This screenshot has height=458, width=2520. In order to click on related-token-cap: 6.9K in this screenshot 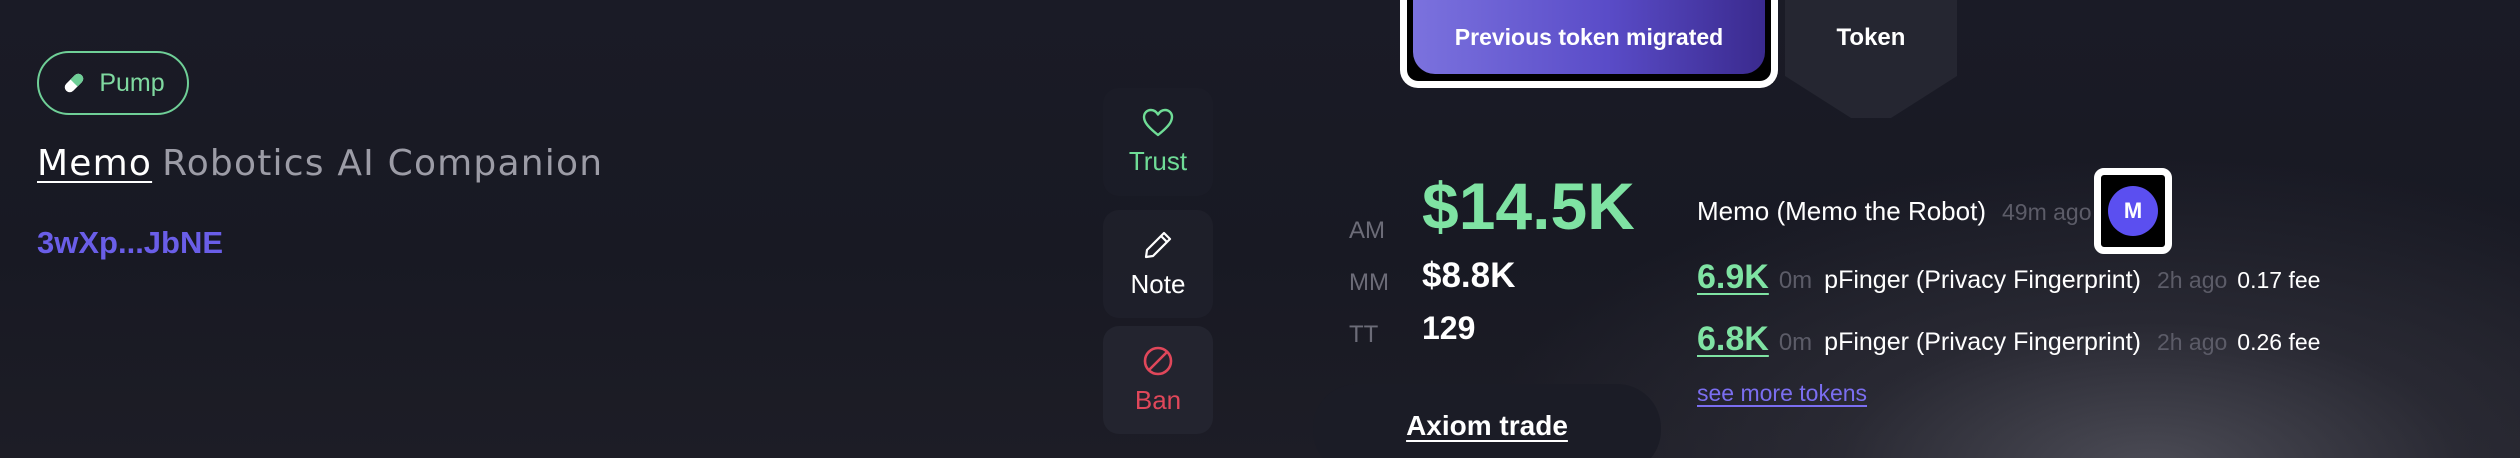, I will do `click(1733, 277)`.